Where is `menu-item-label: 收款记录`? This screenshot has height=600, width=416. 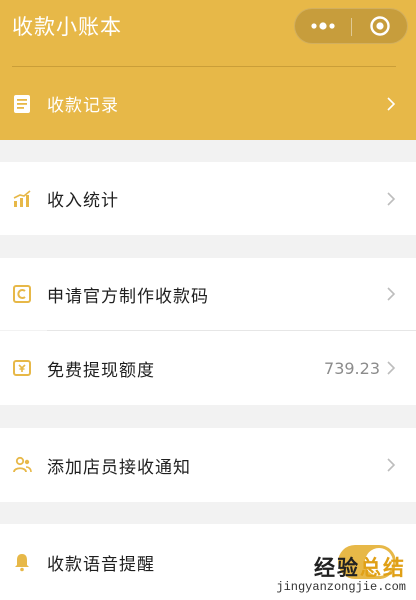
menu-item-label: 收款记录 is located at coordinates (83, 106).